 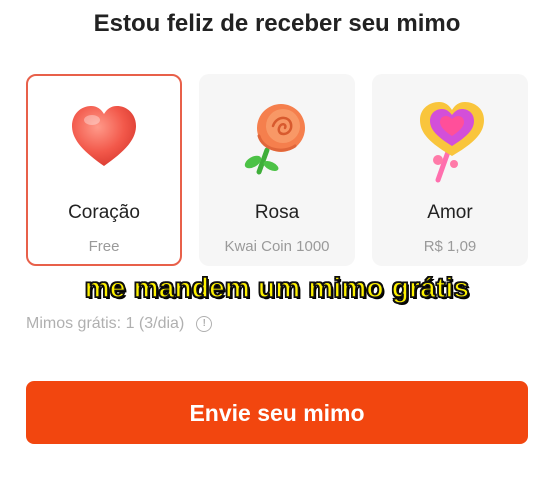 I want to click on gift-card-rose: Rosa Kwai Coin 1000, so click(x=277, y=170).